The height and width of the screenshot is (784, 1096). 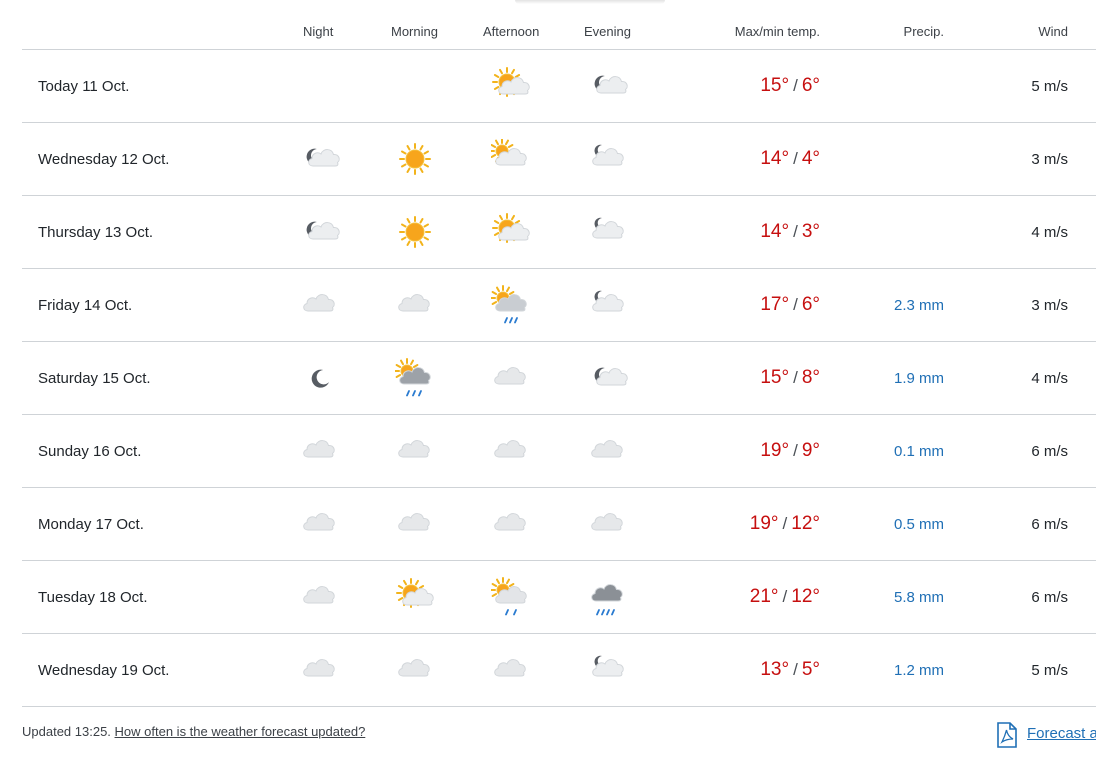 I want to click on max-min-temp: 14°/4°, so click(x=790, y=159).